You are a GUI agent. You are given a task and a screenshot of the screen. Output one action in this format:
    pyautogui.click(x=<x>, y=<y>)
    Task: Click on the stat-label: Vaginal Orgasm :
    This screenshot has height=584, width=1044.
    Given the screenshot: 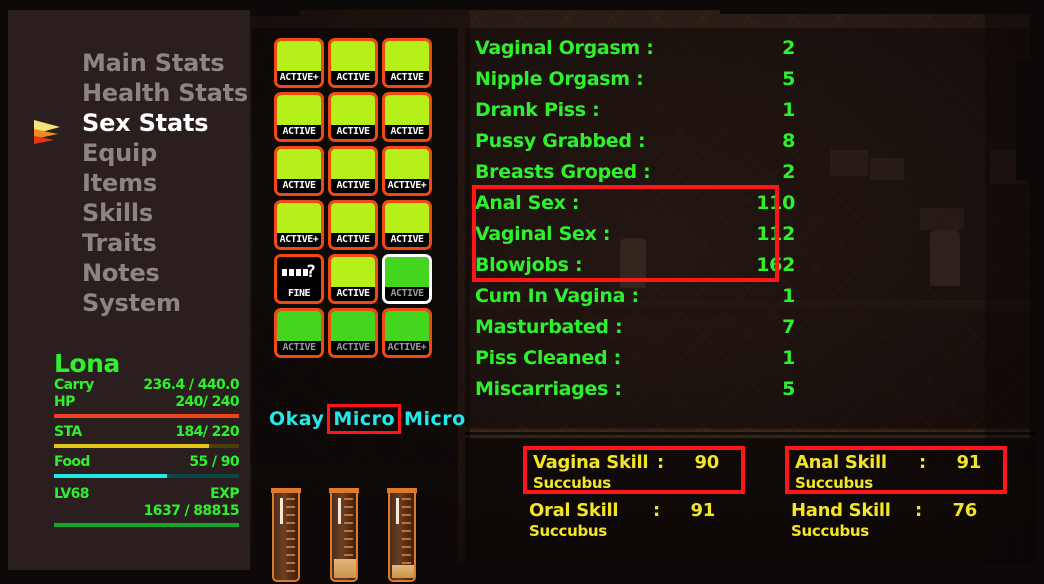 What is the action you would take?
    pyautogui.click(x=564, y=48)
    